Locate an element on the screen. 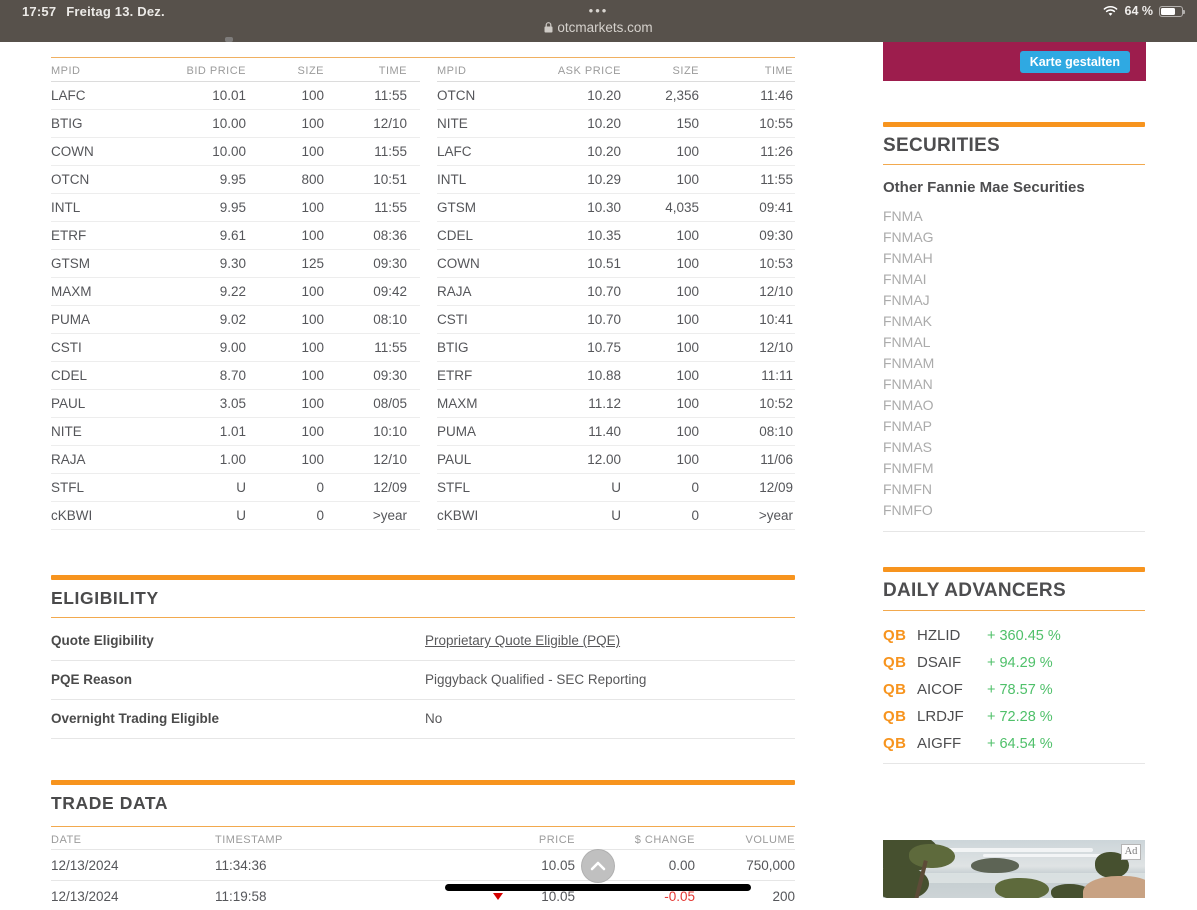 The image size is (1197, 910). ask-table-row: LAFC 10.20 100 11:26 is located at coordinates (616, 152).